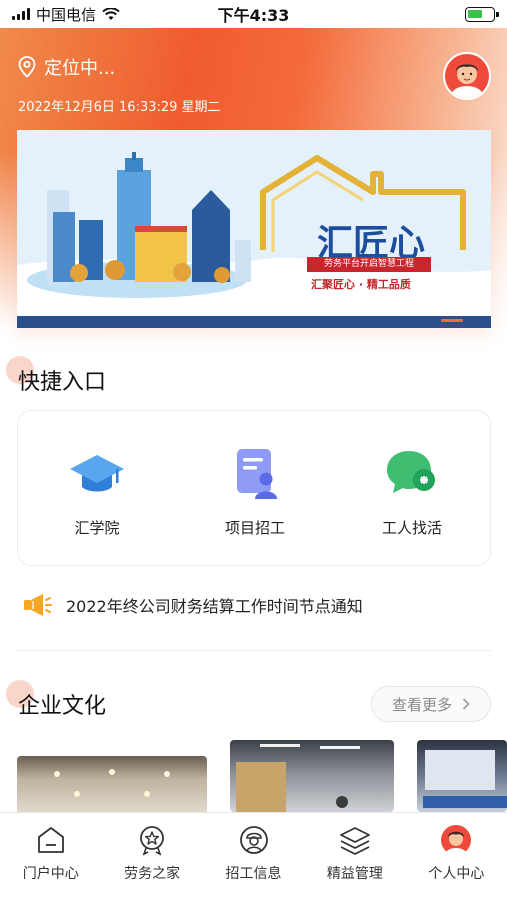  I want to click on view-more-button: 查看更多, so click(431, 704).